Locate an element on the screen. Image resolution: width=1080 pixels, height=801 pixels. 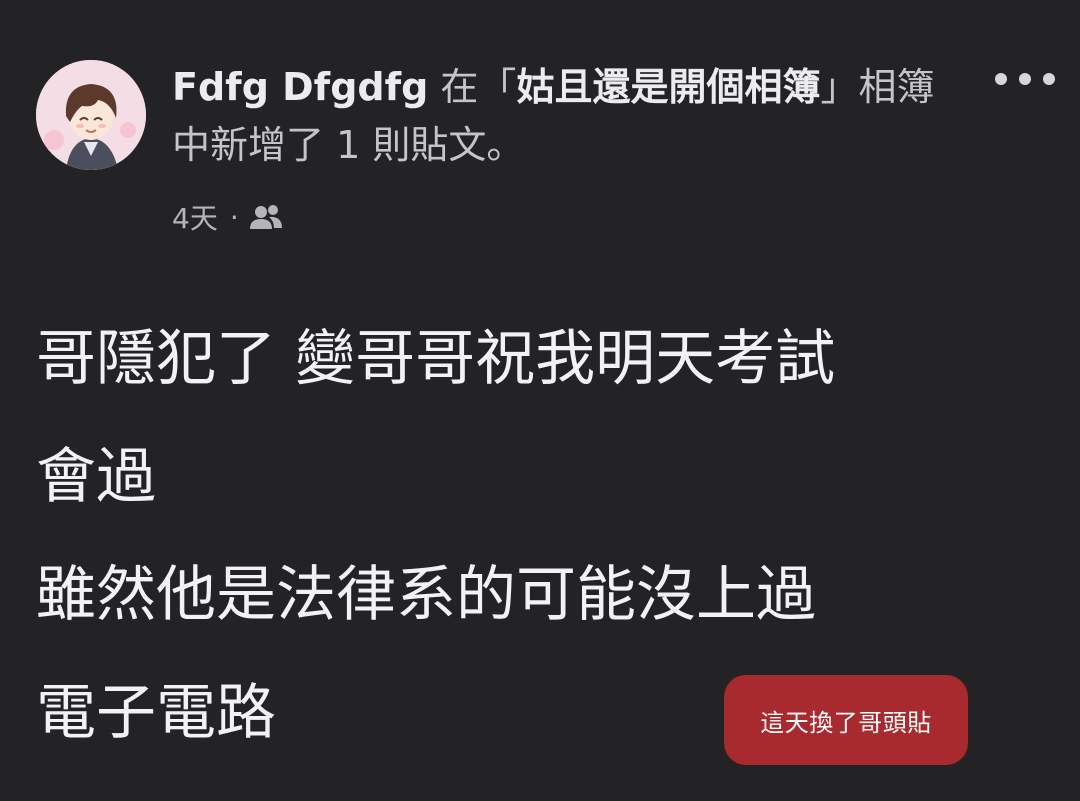
more-options-button is located at coordinates (1025, 79).